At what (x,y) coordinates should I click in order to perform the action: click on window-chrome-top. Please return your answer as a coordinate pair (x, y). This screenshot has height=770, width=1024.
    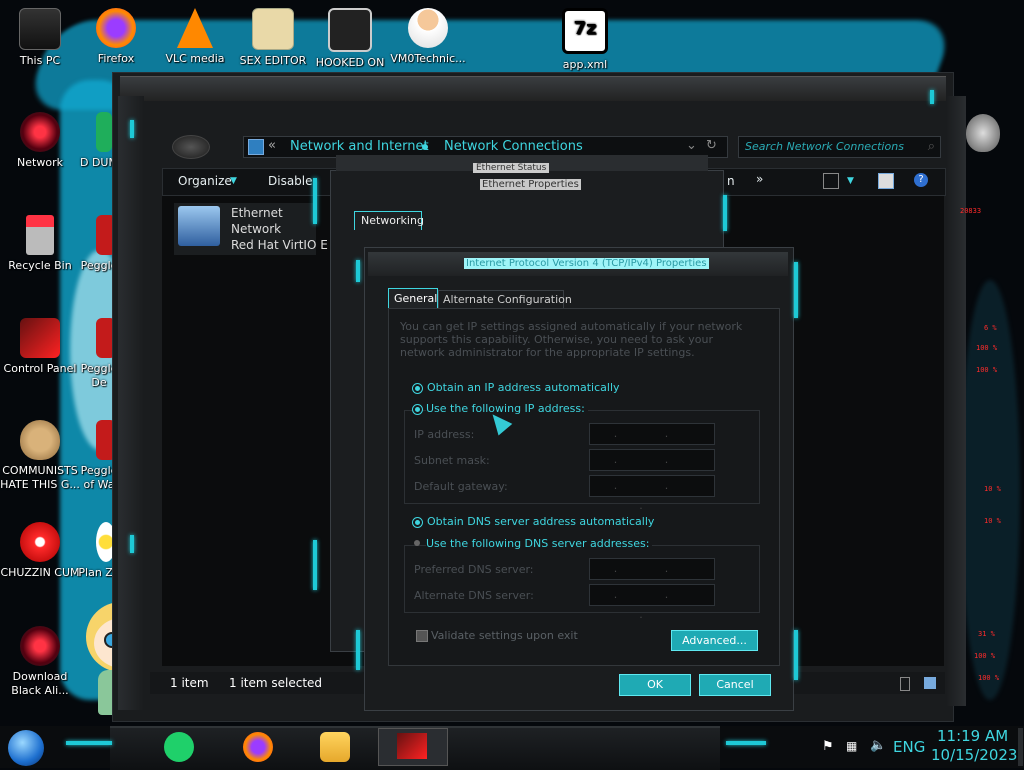
    Looking at the image, I should click on (533, 88).